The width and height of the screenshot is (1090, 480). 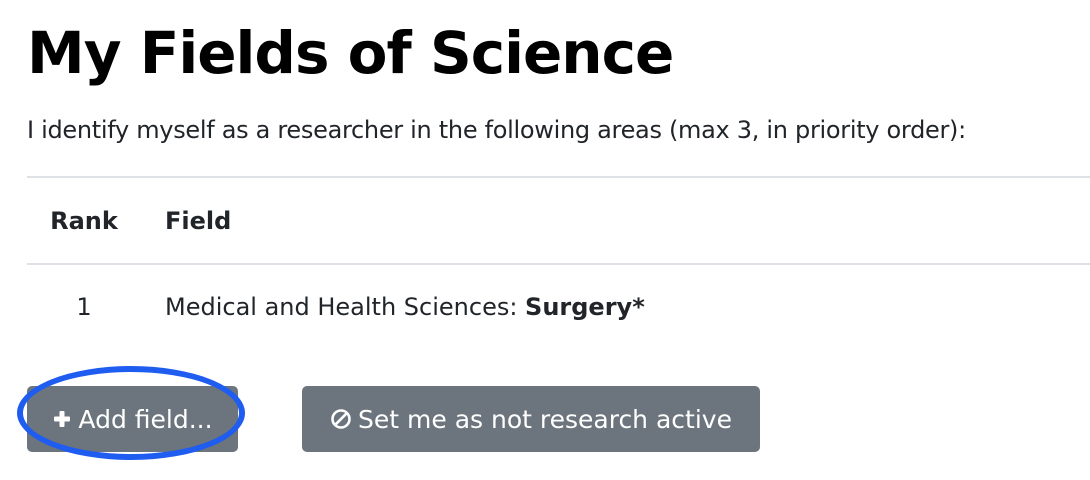 What do you see at coordinates (341, 419) in the screenshot?
I see `ban-icon` at bounding box center [341, 419].